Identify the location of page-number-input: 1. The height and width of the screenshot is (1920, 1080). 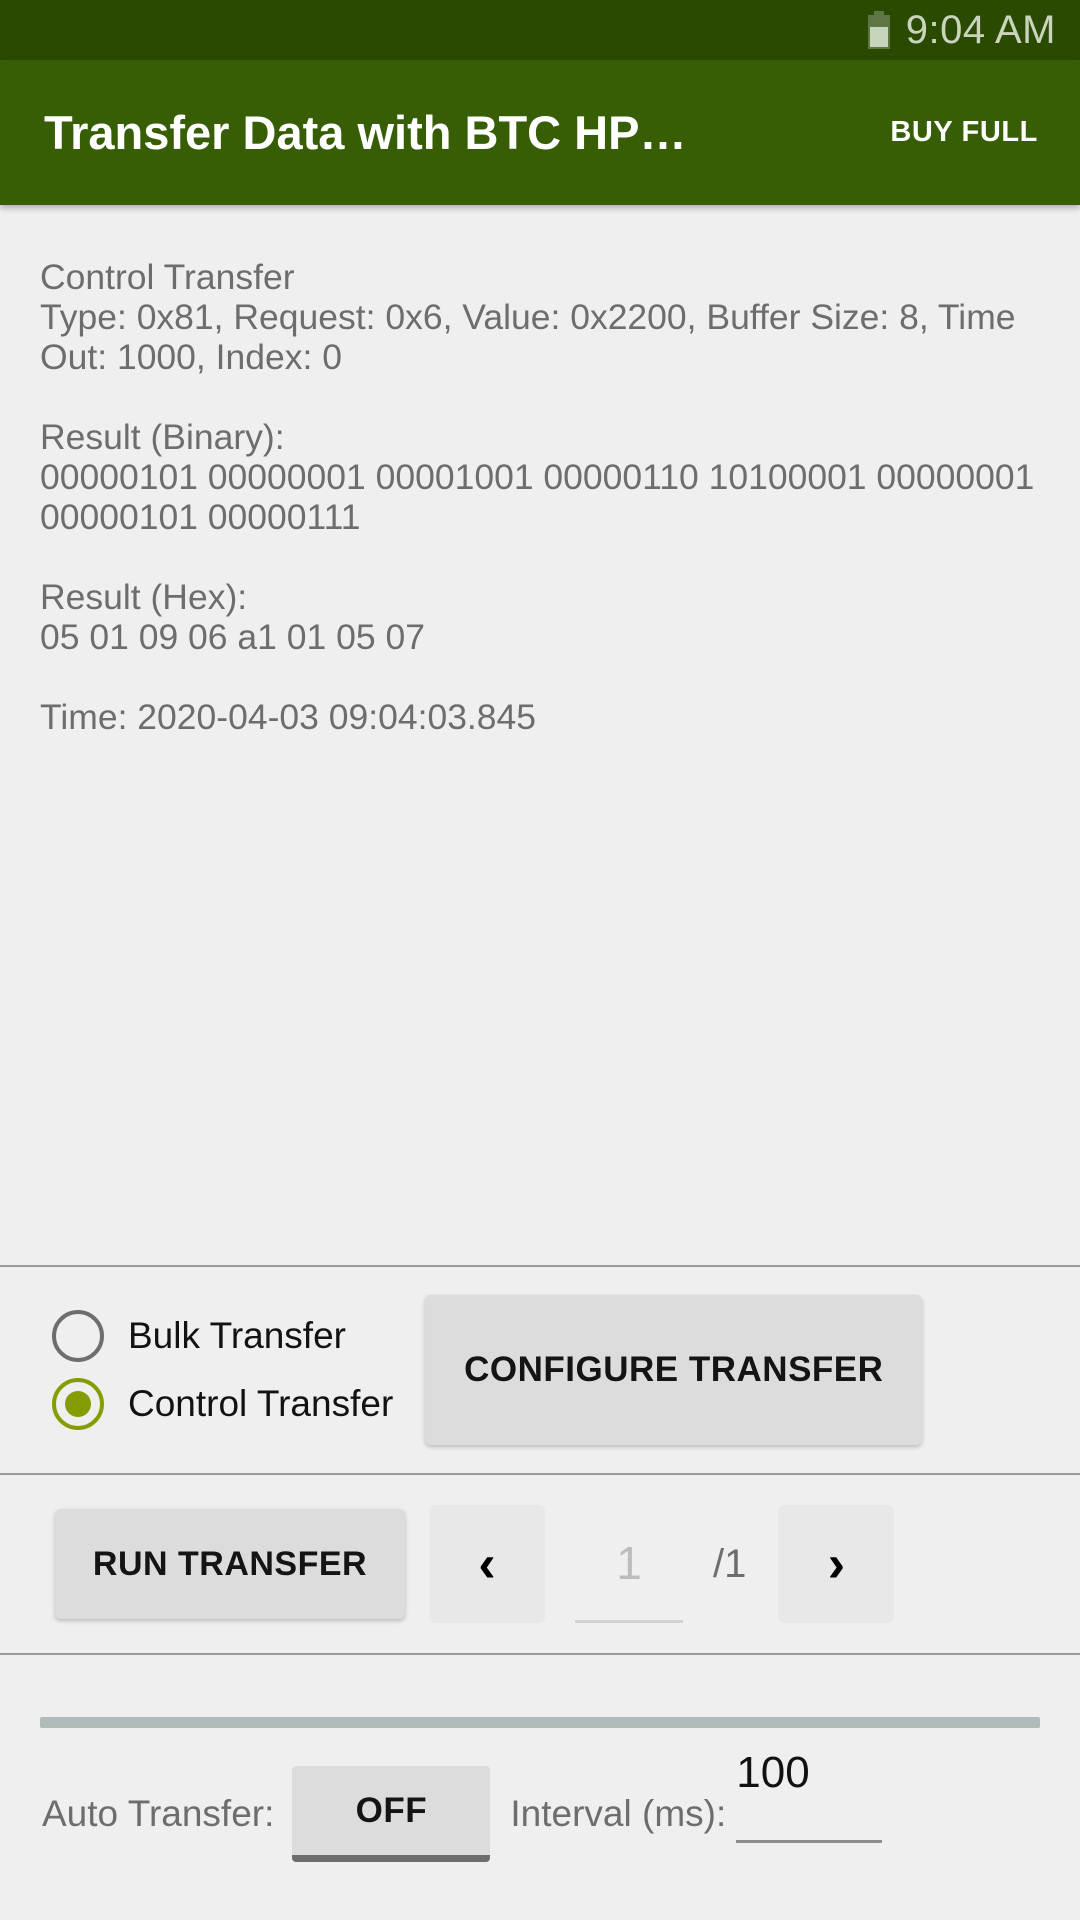
(629, 1564).